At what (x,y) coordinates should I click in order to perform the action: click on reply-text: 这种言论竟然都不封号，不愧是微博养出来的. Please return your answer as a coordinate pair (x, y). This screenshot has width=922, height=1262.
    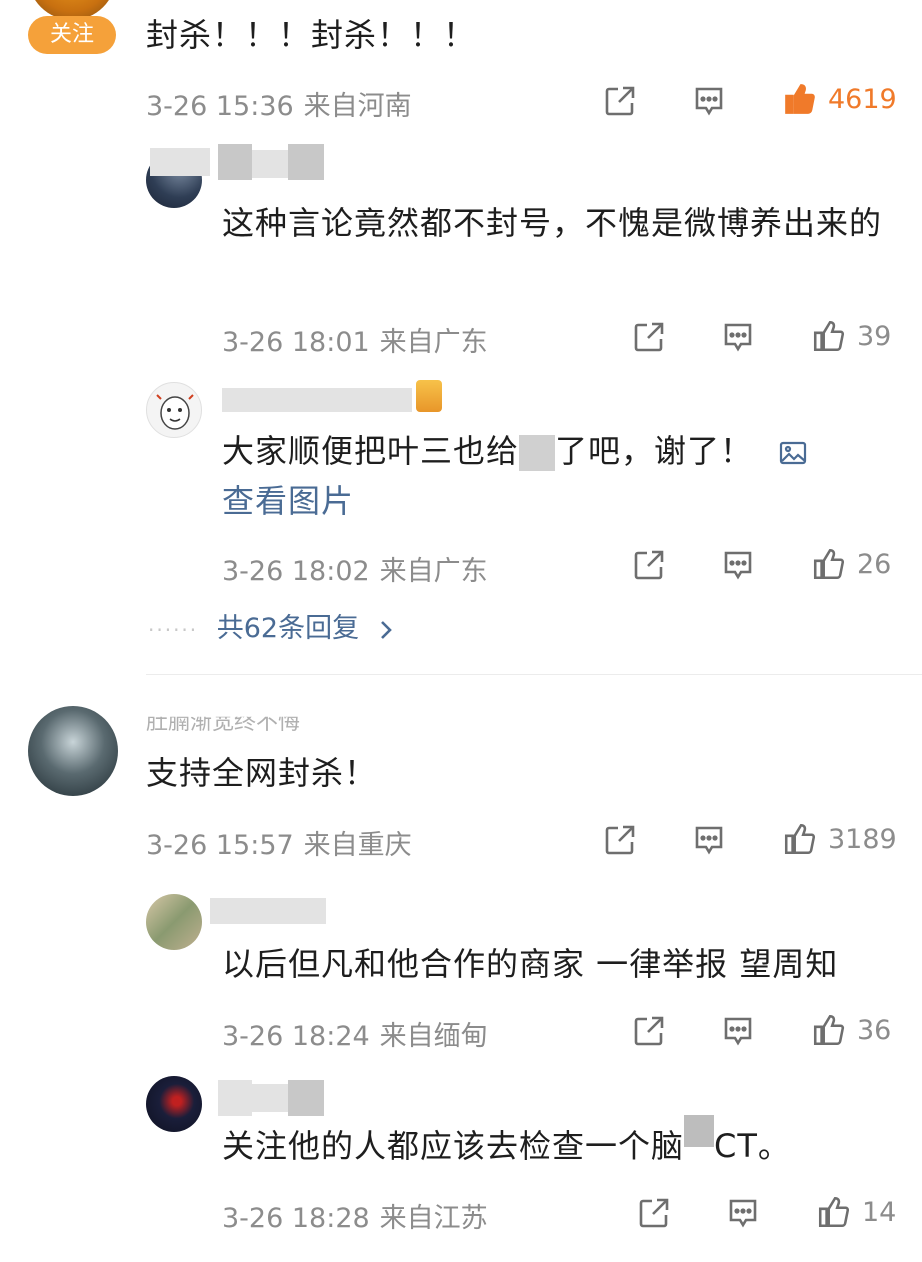
    Looking at the image, I should click on (552, 223).